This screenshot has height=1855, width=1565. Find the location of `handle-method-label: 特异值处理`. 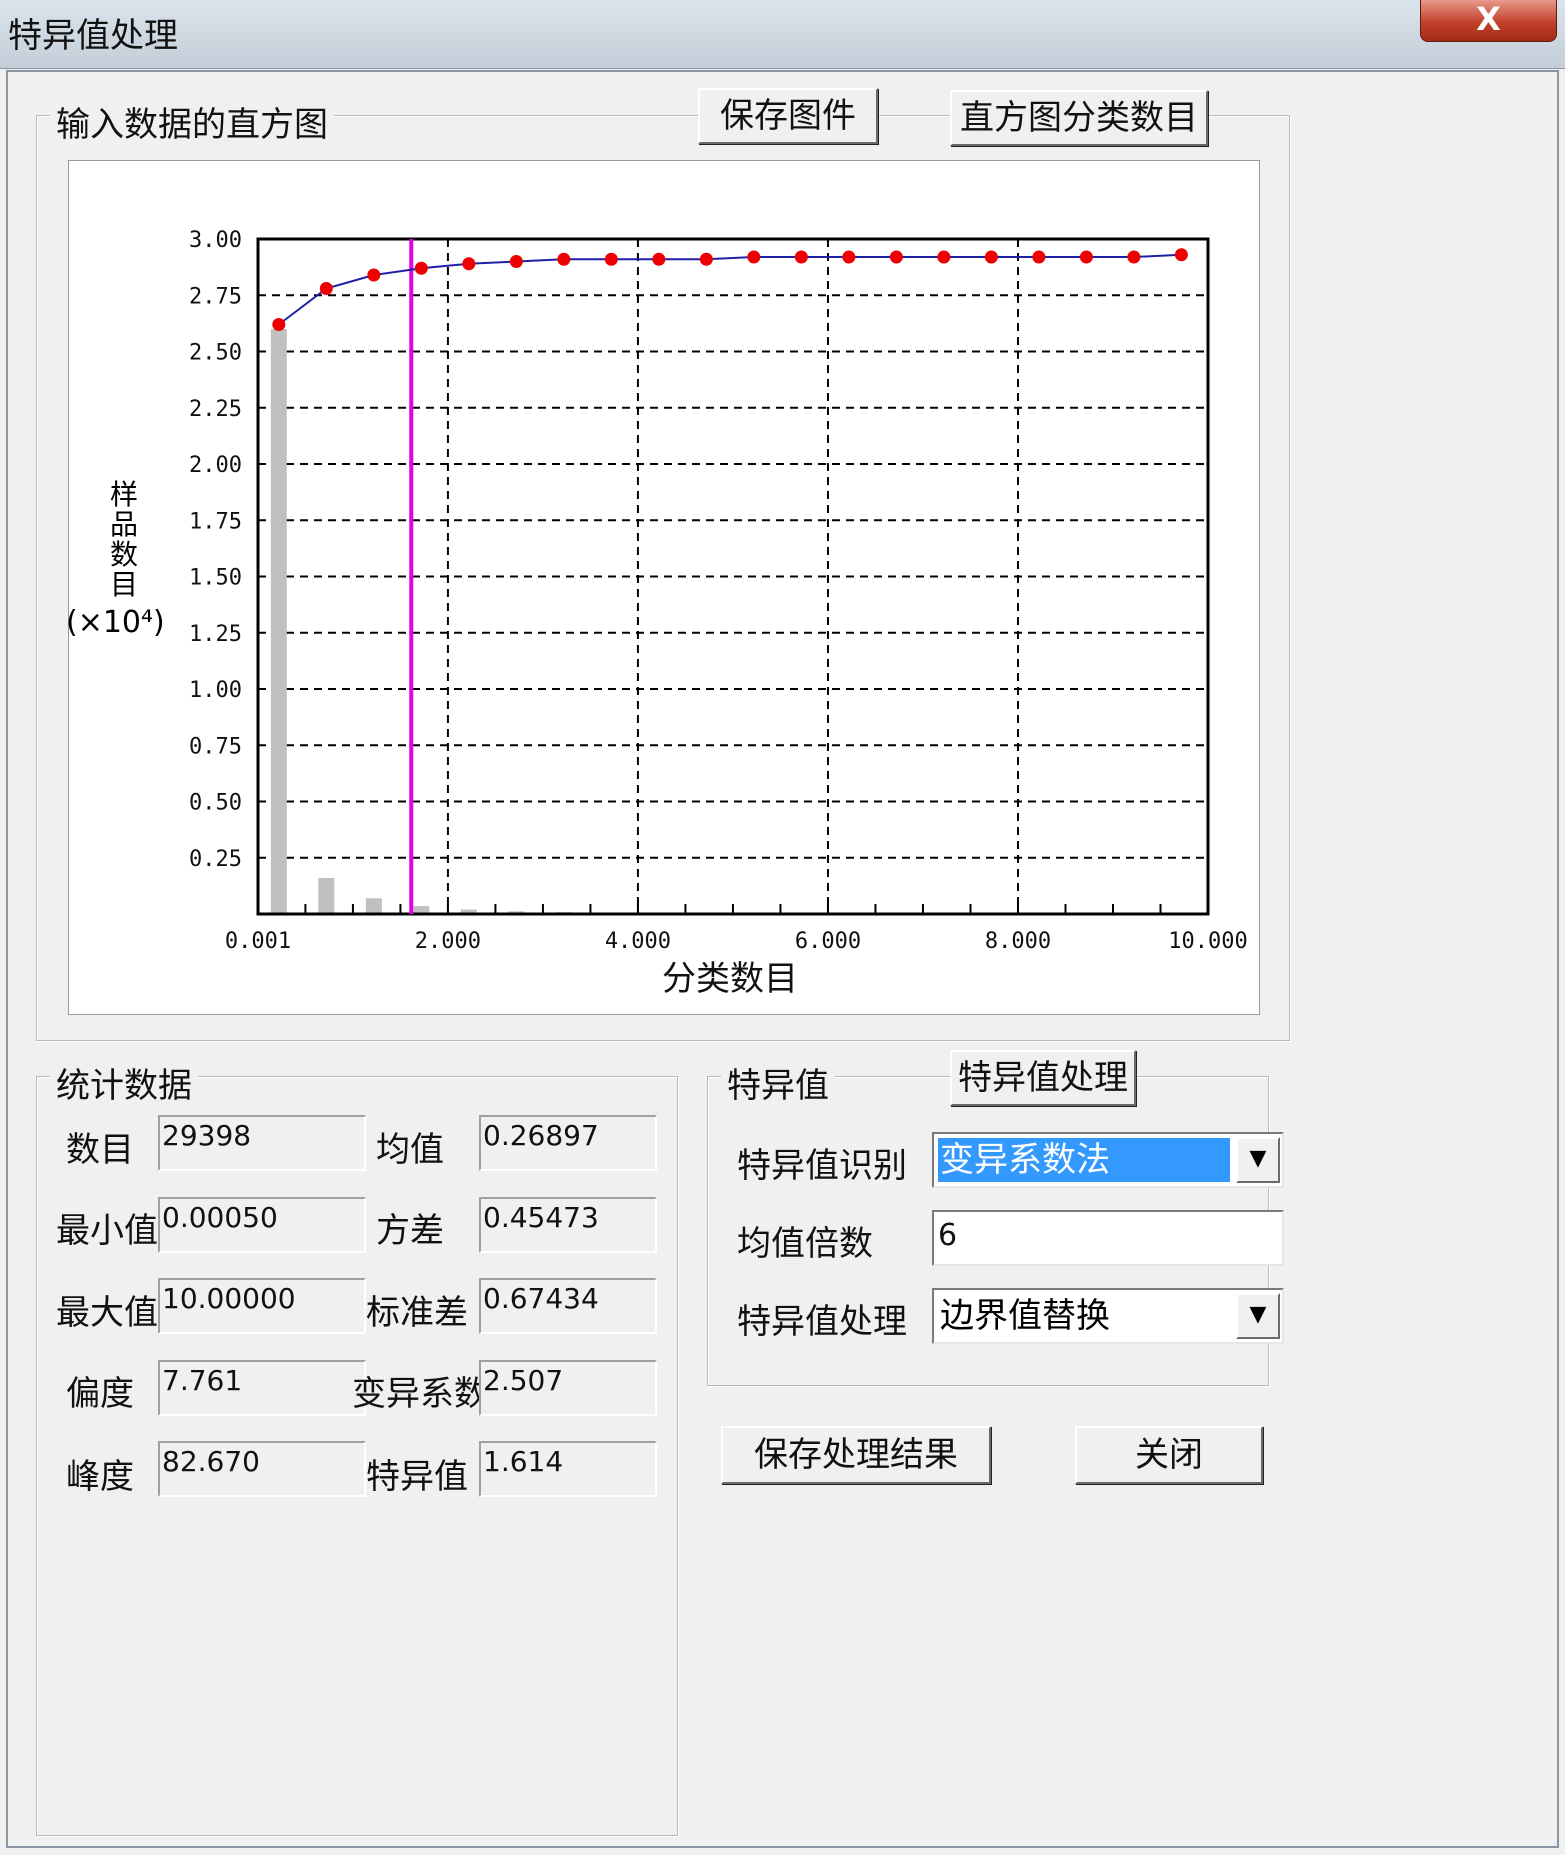

handle-method-label: 特异值处理 is located at coordinates (822, 1322).